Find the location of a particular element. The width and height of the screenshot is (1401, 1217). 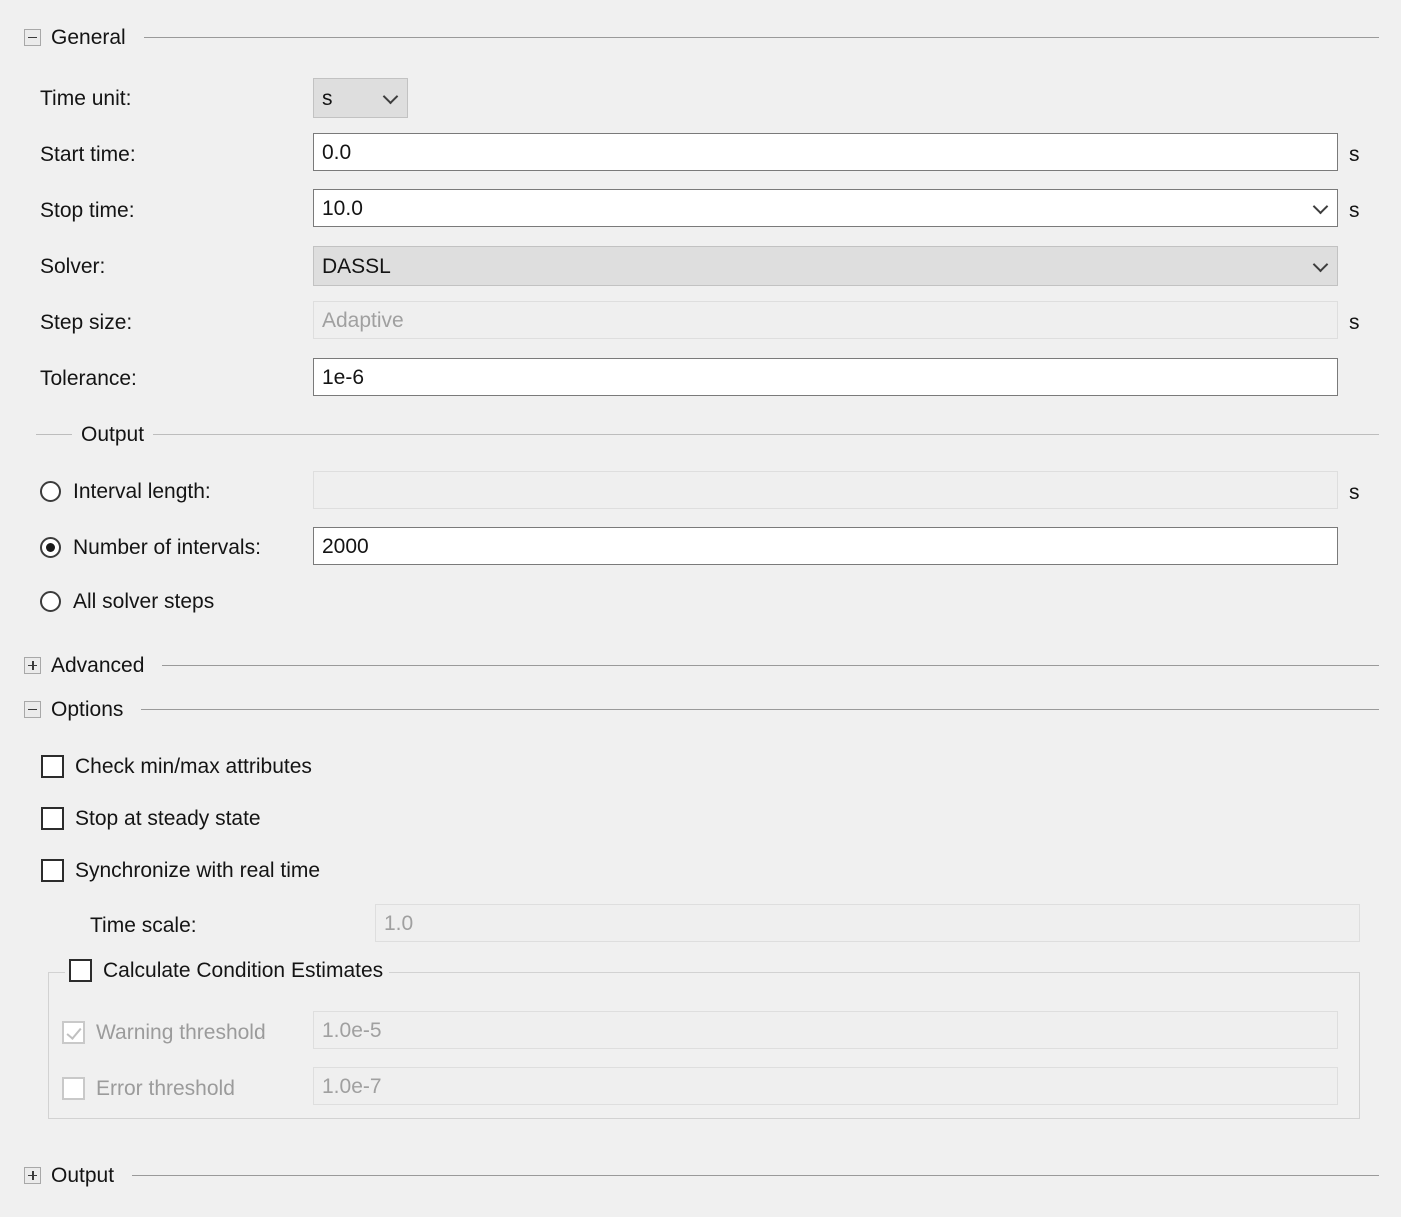

label-time-unit: Time unit: is located at coordinates (86, 98).